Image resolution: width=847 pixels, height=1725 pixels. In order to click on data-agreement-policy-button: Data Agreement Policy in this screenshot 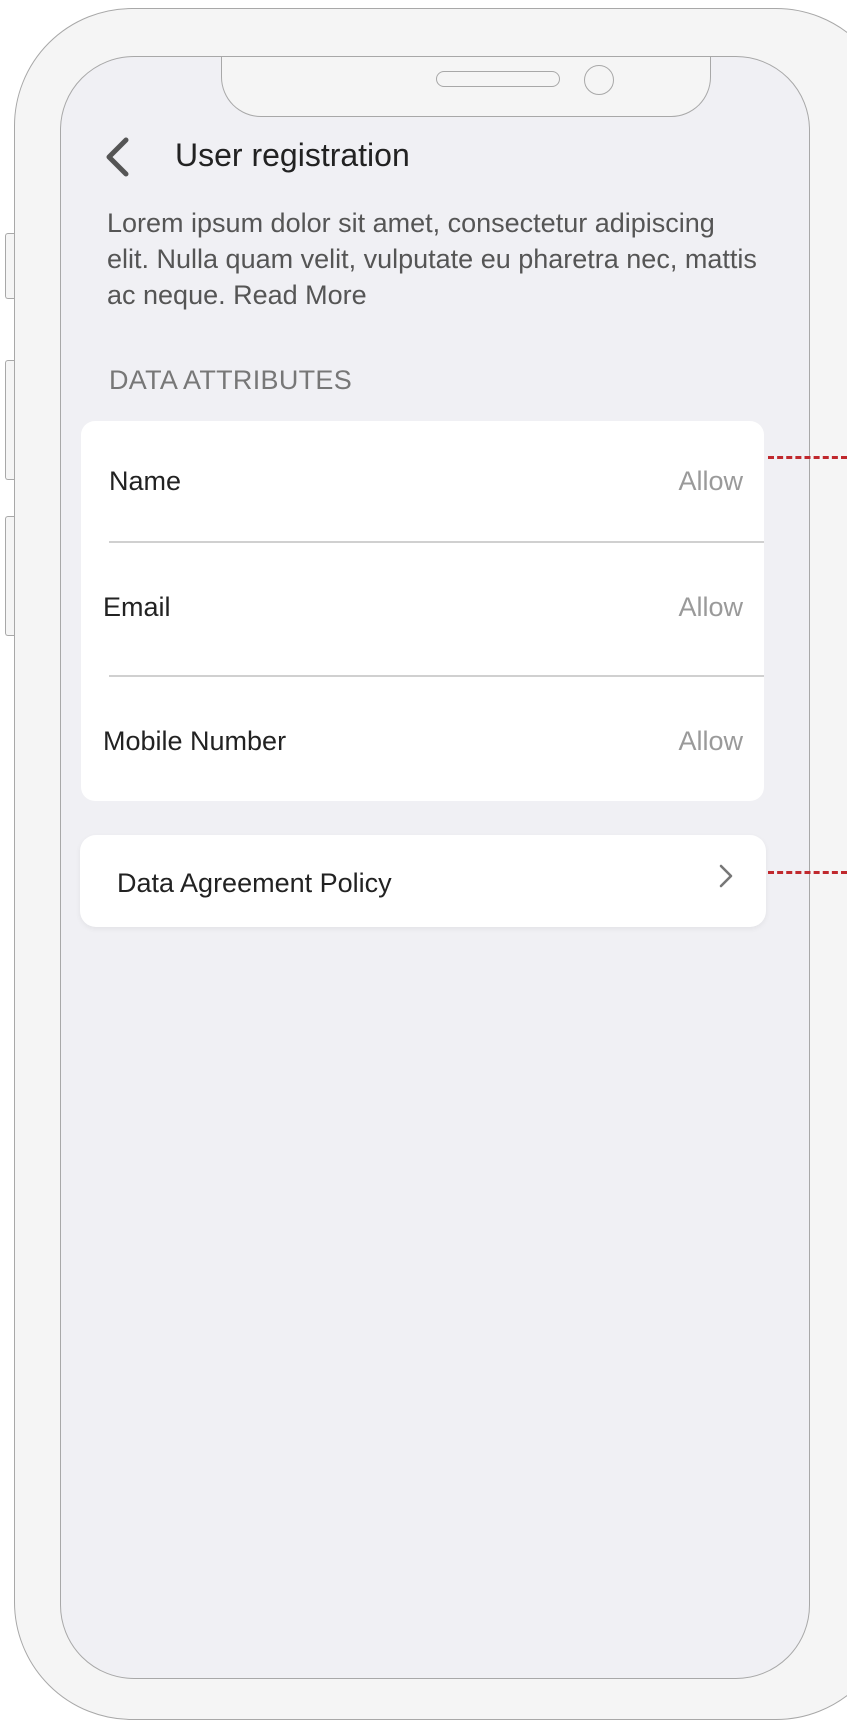, I will do `click(423, 881)`.